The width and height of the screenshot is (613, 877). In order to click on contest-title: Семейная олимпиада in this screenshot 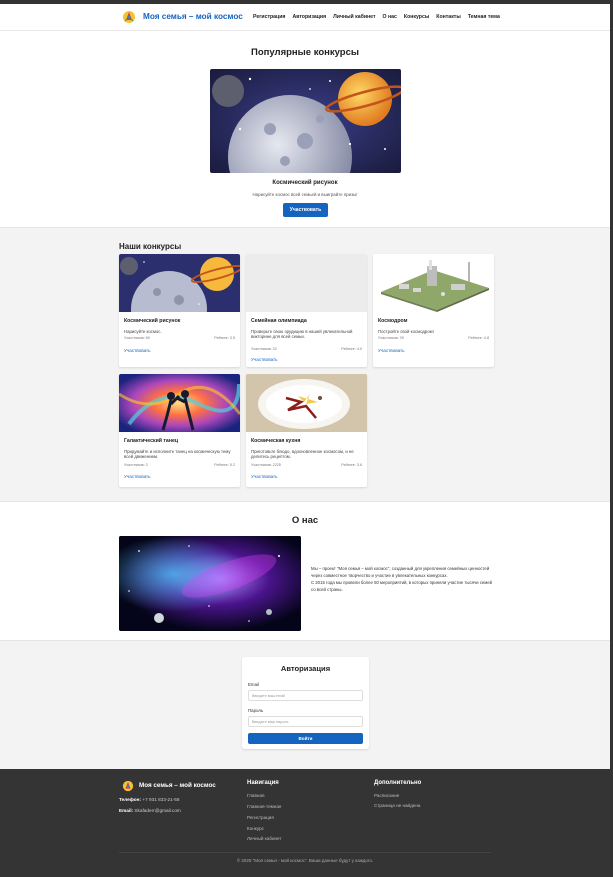, I will do `click(279, 321)`.